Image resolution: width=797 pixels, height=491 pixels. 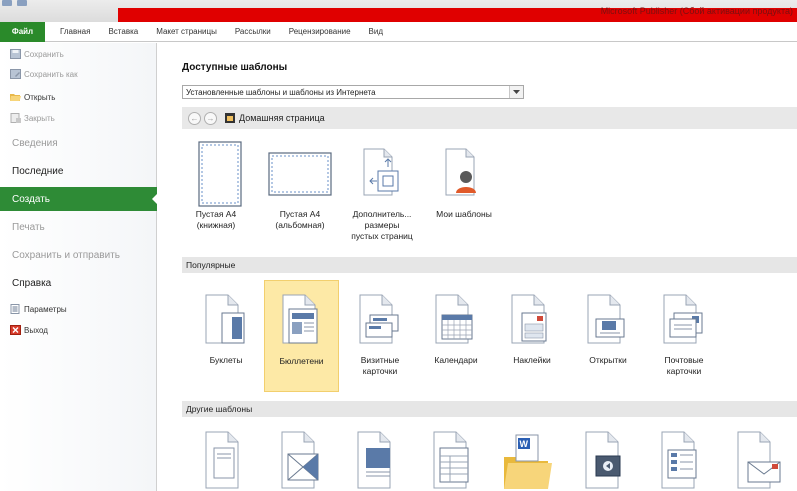 I want to click on tile-label: Почтовые карточки, so click(x=684, y=365).